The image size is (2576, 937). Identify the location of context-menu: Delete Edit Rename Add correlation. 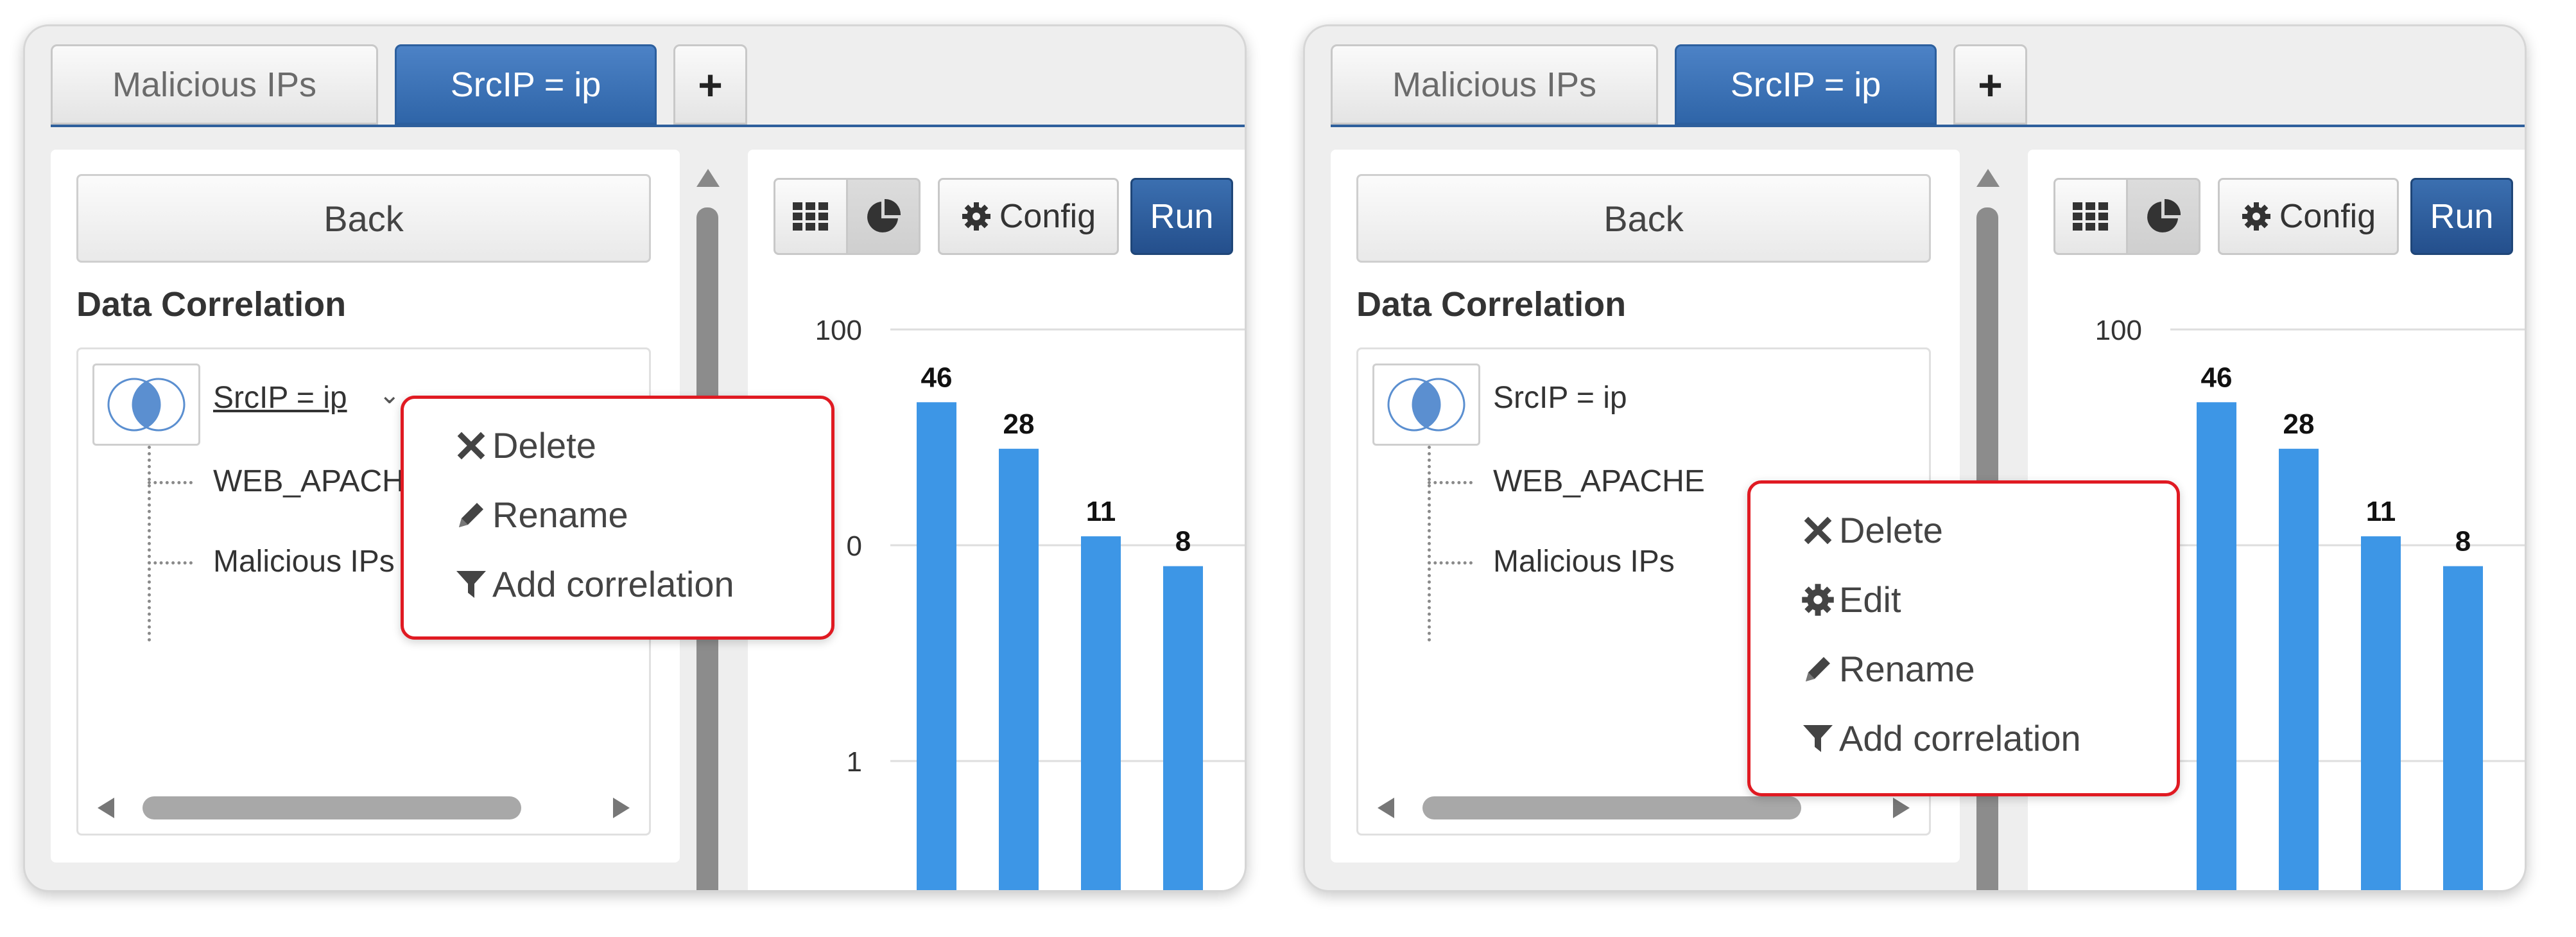
(1964, 638).